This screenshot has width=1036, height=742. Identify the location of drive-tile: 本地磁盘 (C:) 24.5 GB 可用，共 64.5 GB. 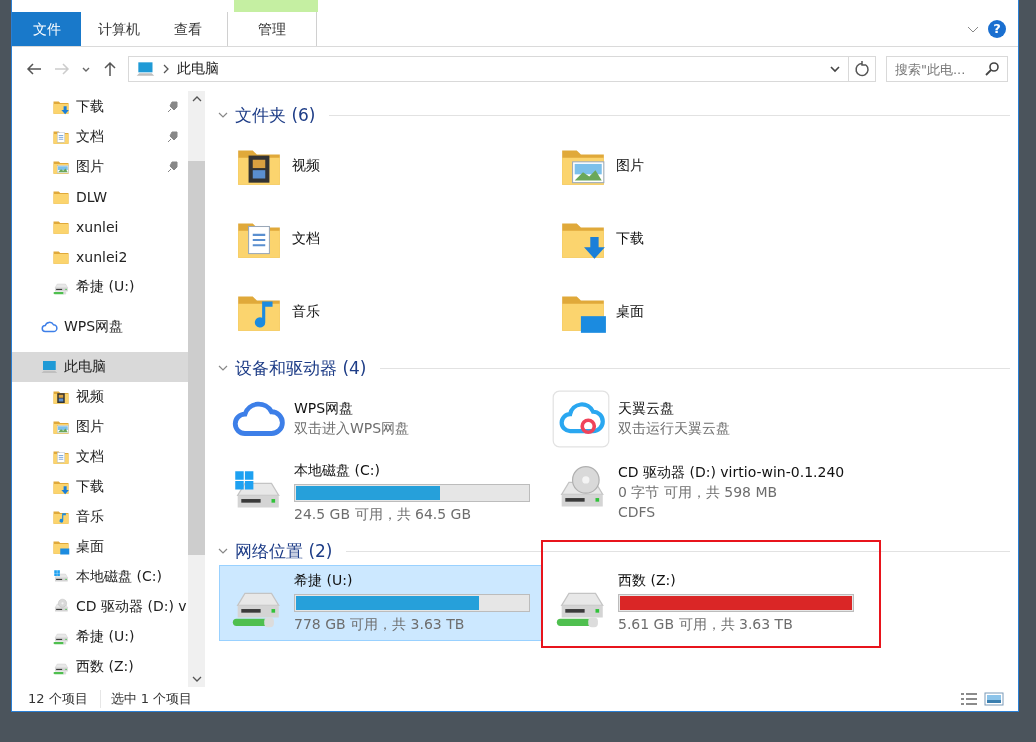
(381, 493).